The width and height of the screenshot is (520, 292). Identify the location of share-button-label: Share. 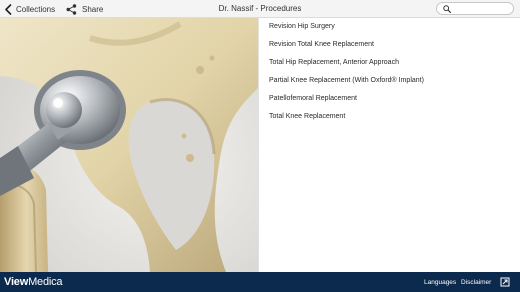
(93, 9).